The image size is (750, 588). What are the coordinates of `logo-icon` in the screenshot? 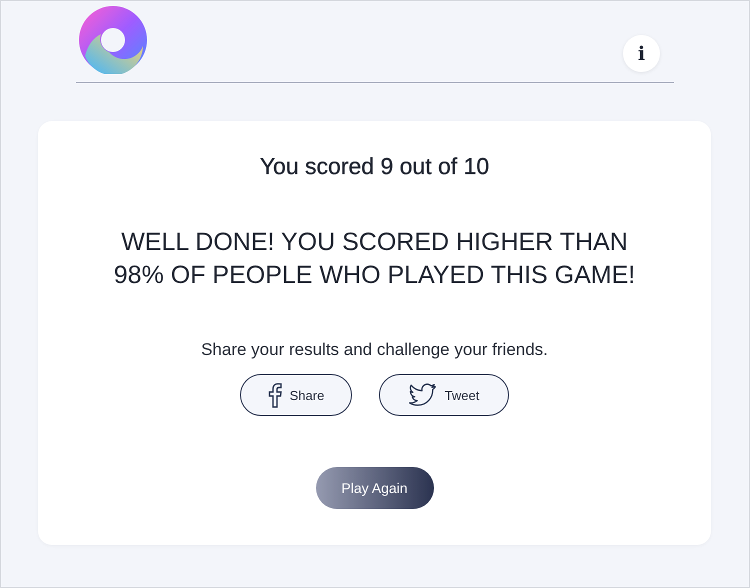 It's located at (113, 40).